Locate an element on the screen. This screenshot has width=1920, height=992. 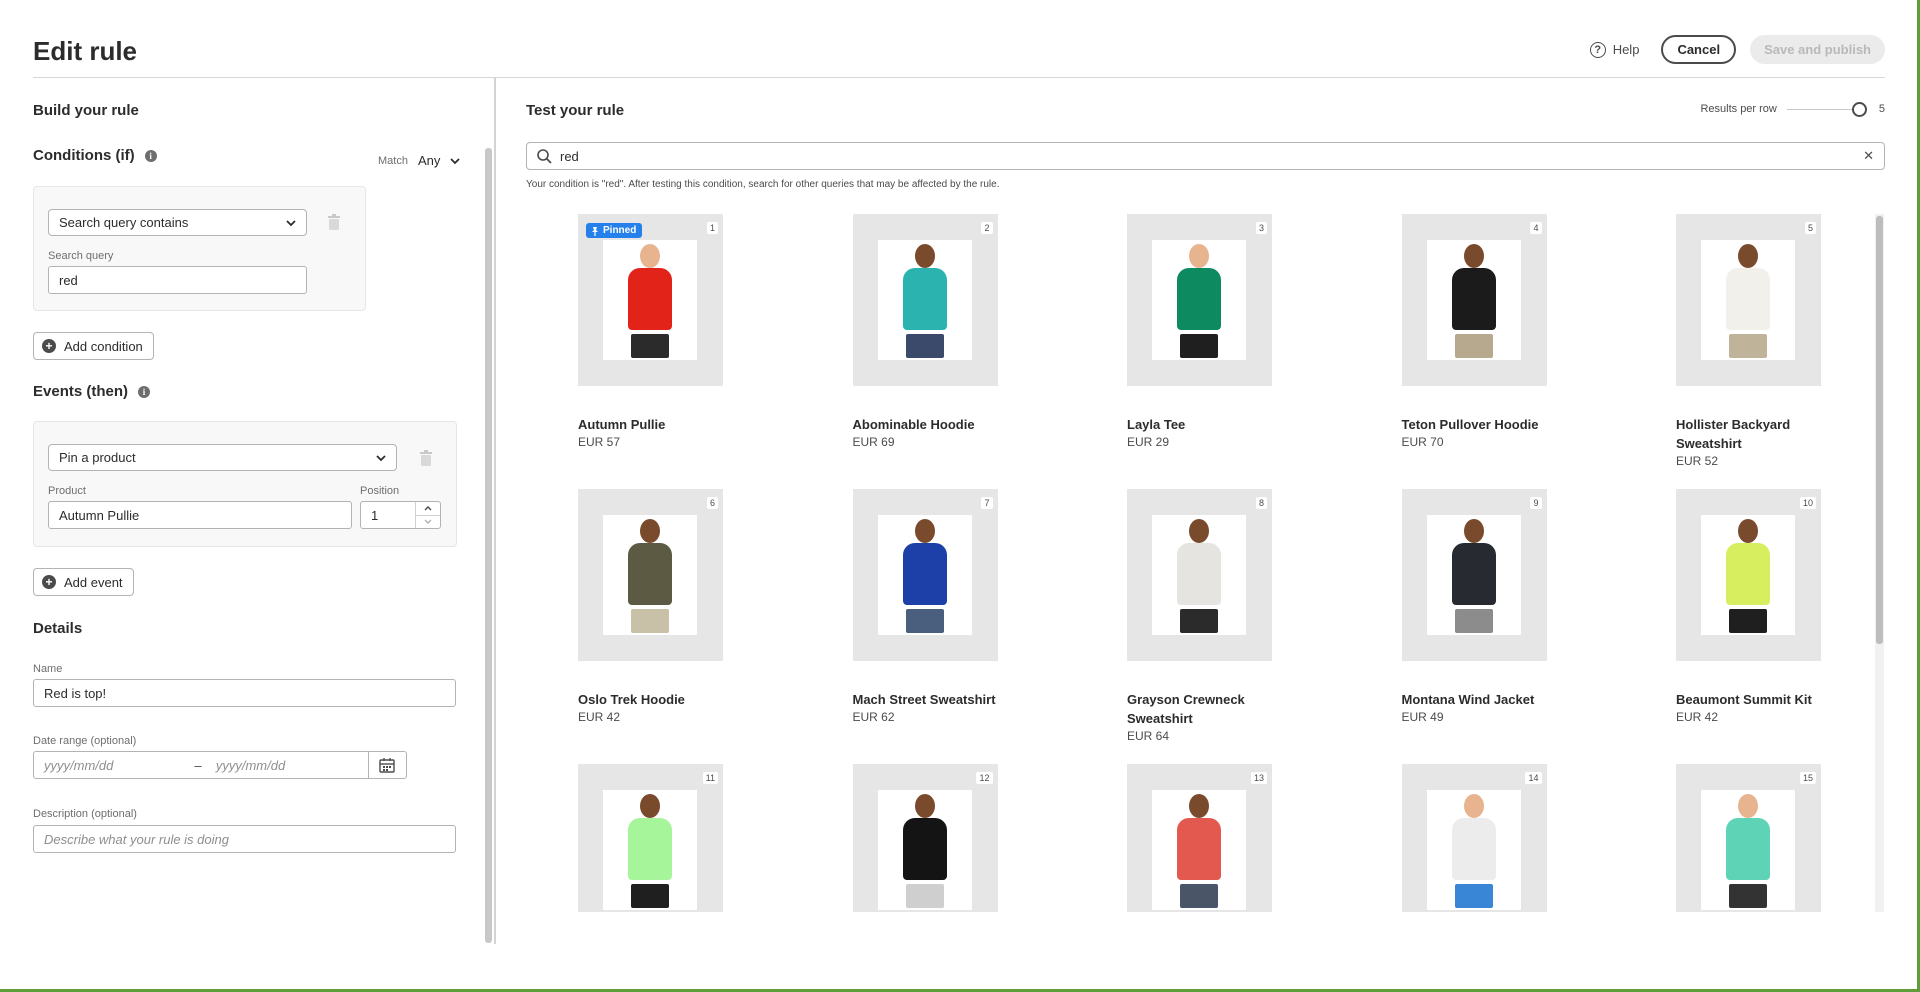
product-card: 3 Layla Tee EUR 29 is located at coordinates (1202, 331).